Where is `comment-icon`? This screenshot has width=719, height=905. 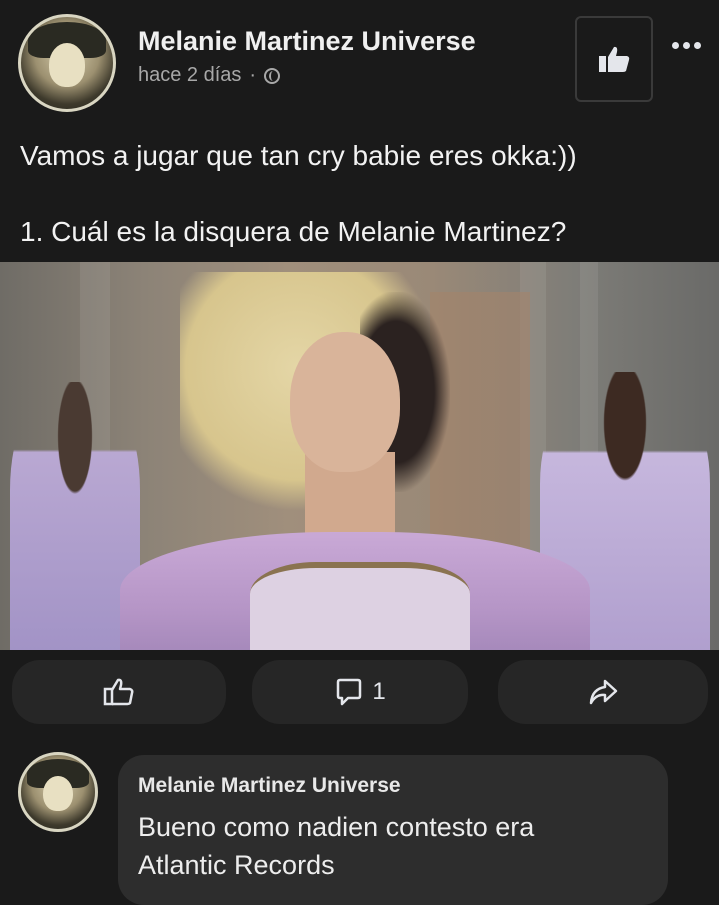 comment-icon is located at coordinates (349, 692).